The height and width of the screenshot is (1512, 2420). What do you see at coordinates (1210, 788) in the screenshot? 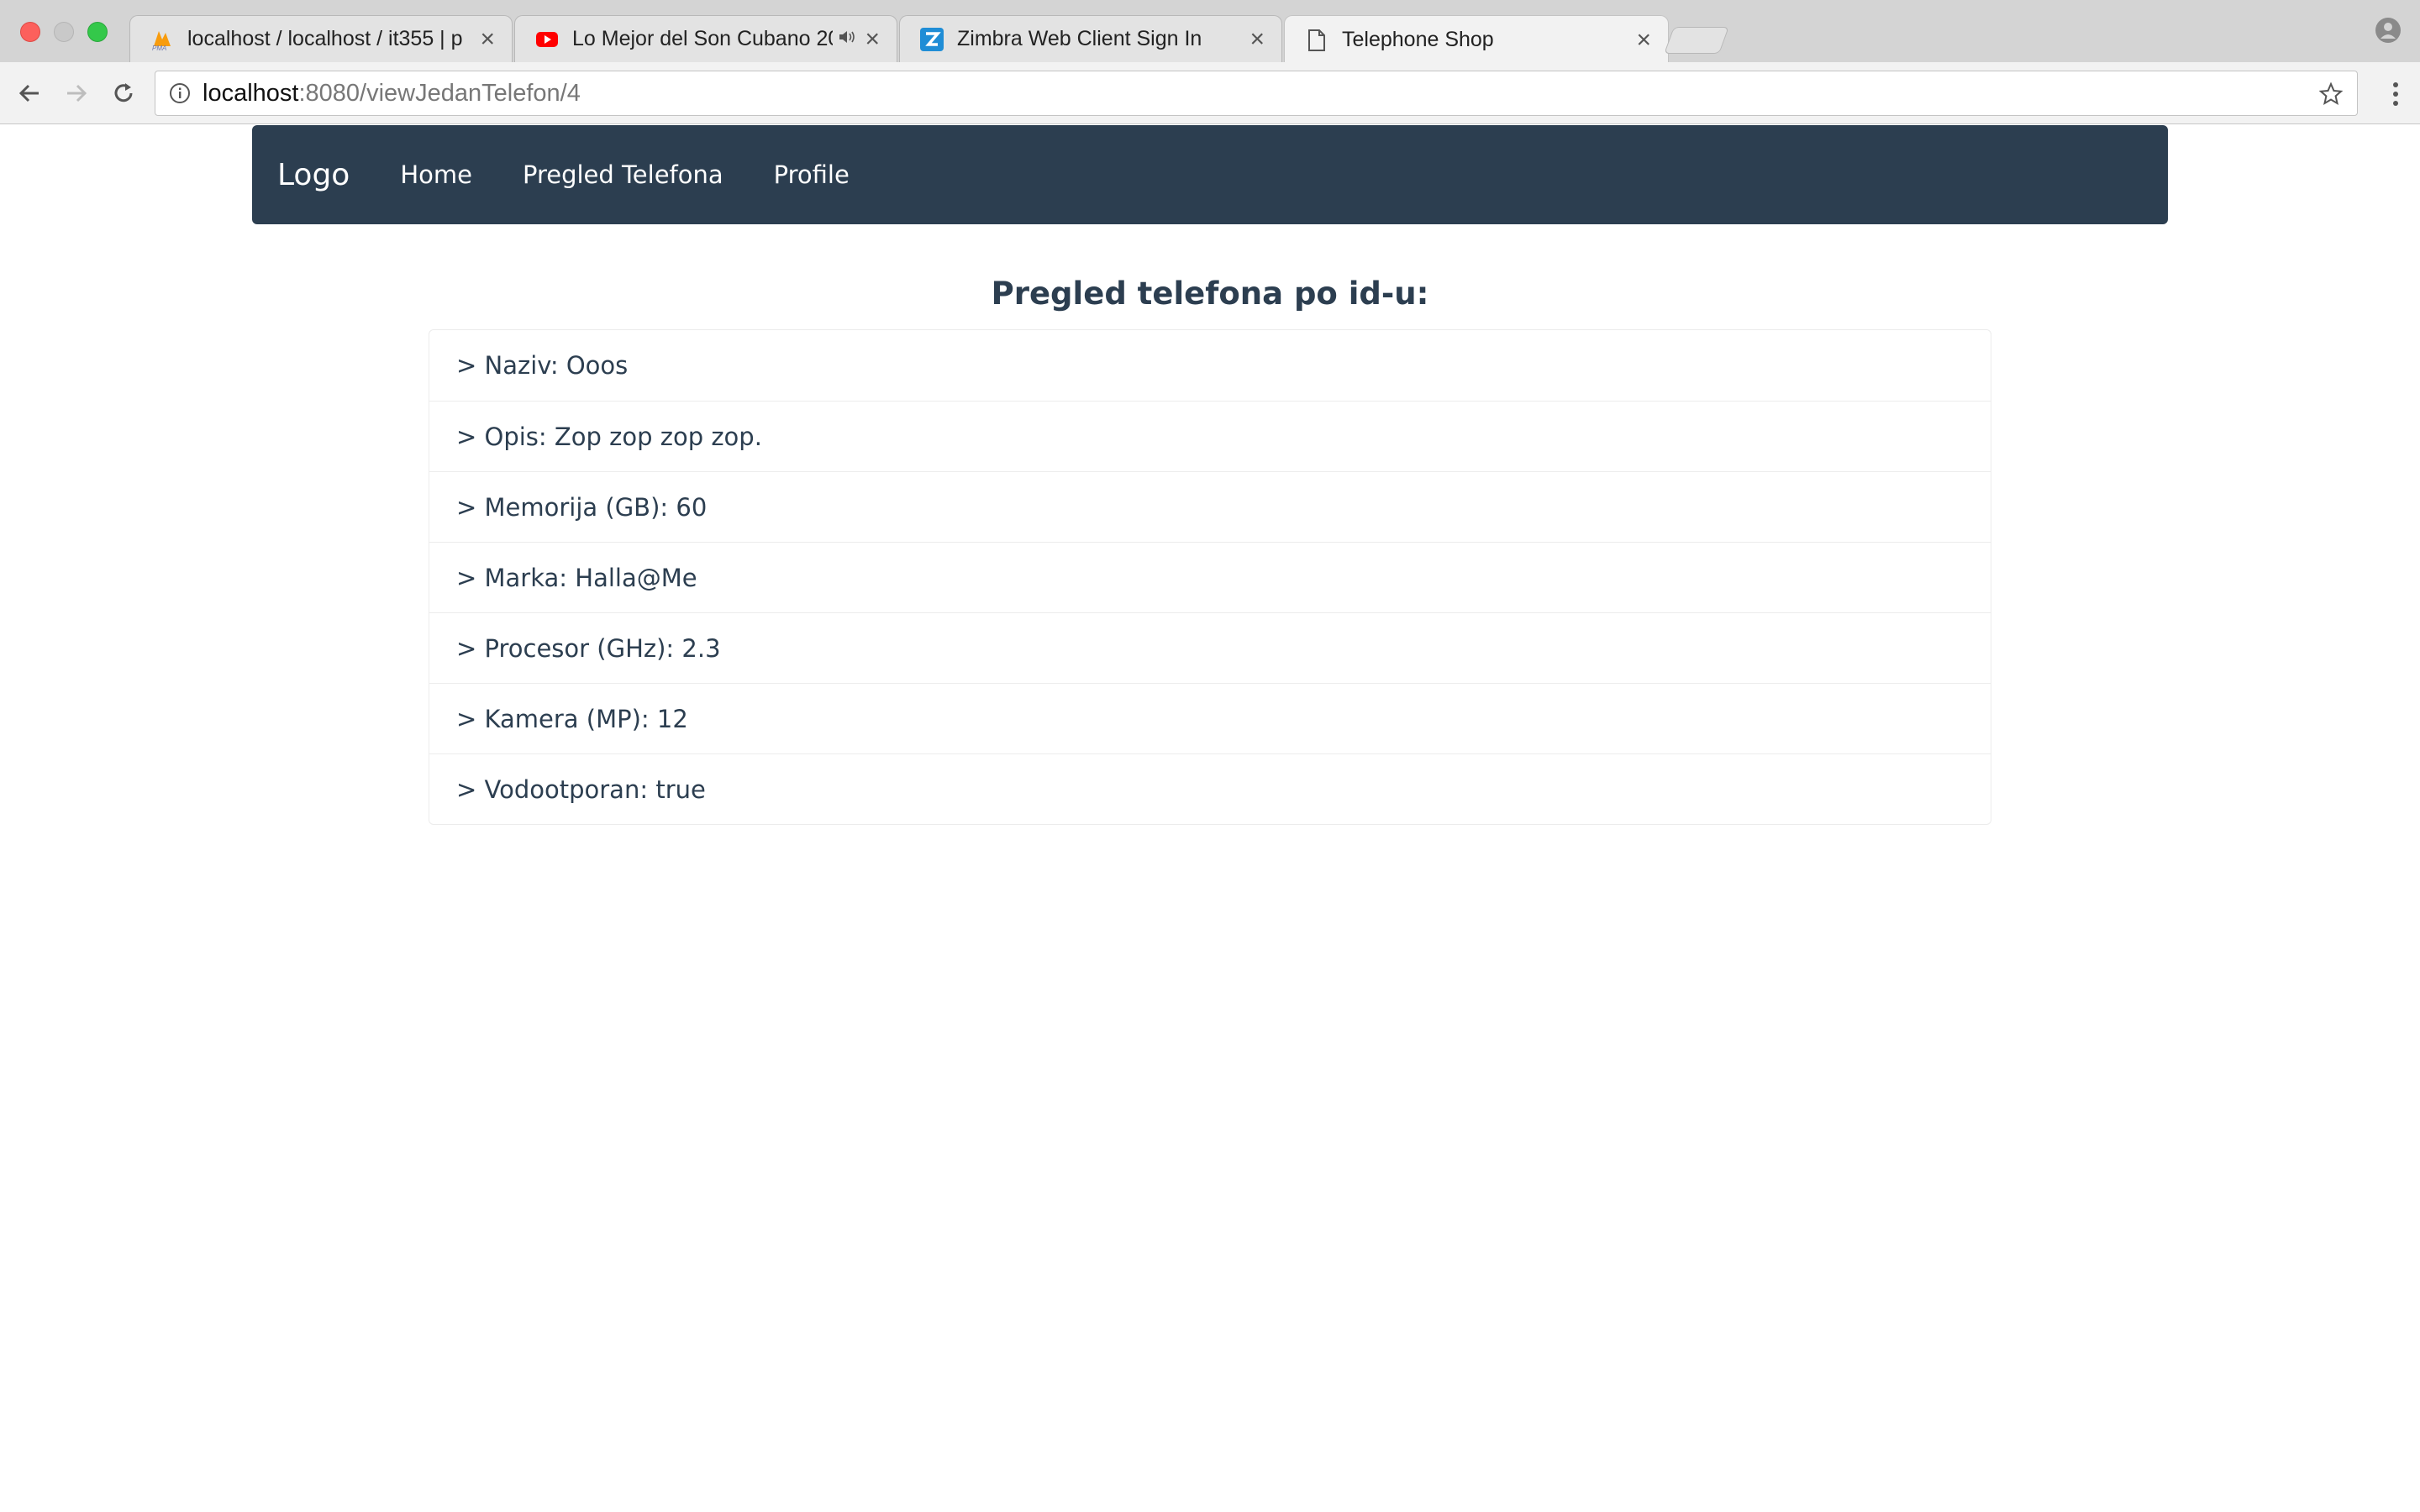
I see `detail-item-vodootporan: > Vodootporan: true` at bounding box center [1210, 788].